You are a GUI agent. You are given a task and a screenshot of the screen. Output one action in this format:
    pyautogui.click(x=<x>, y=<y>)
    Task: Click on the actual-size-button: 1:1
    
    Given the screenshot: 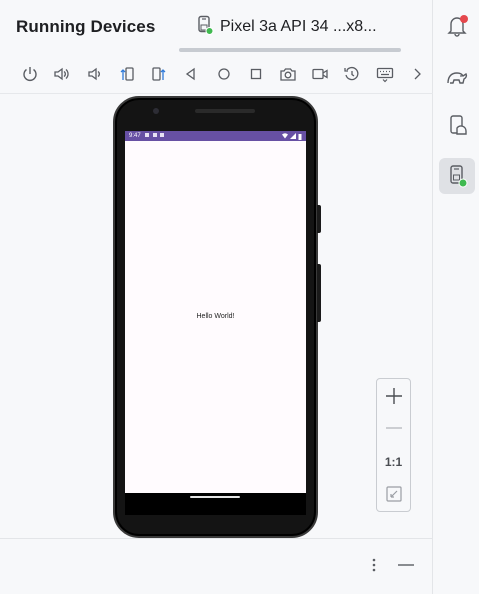 What is the action you would take?
    pyautogui.click(x=393, y=462)
    